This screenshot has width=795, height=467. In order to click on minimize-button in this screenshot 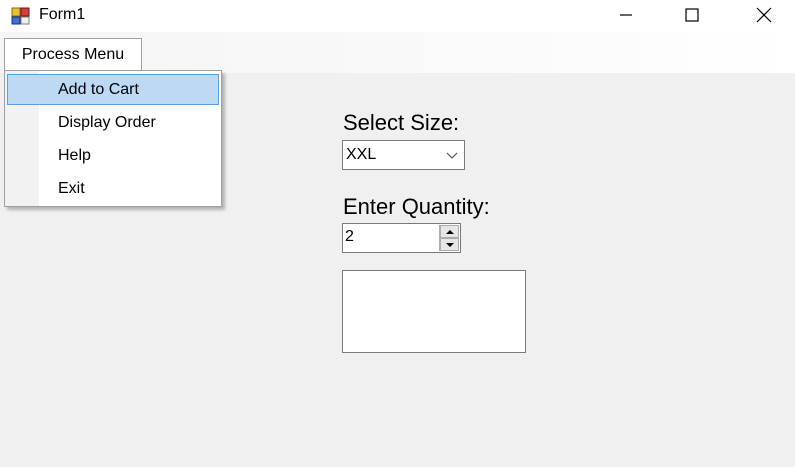, I will do `click(626, 15)`.